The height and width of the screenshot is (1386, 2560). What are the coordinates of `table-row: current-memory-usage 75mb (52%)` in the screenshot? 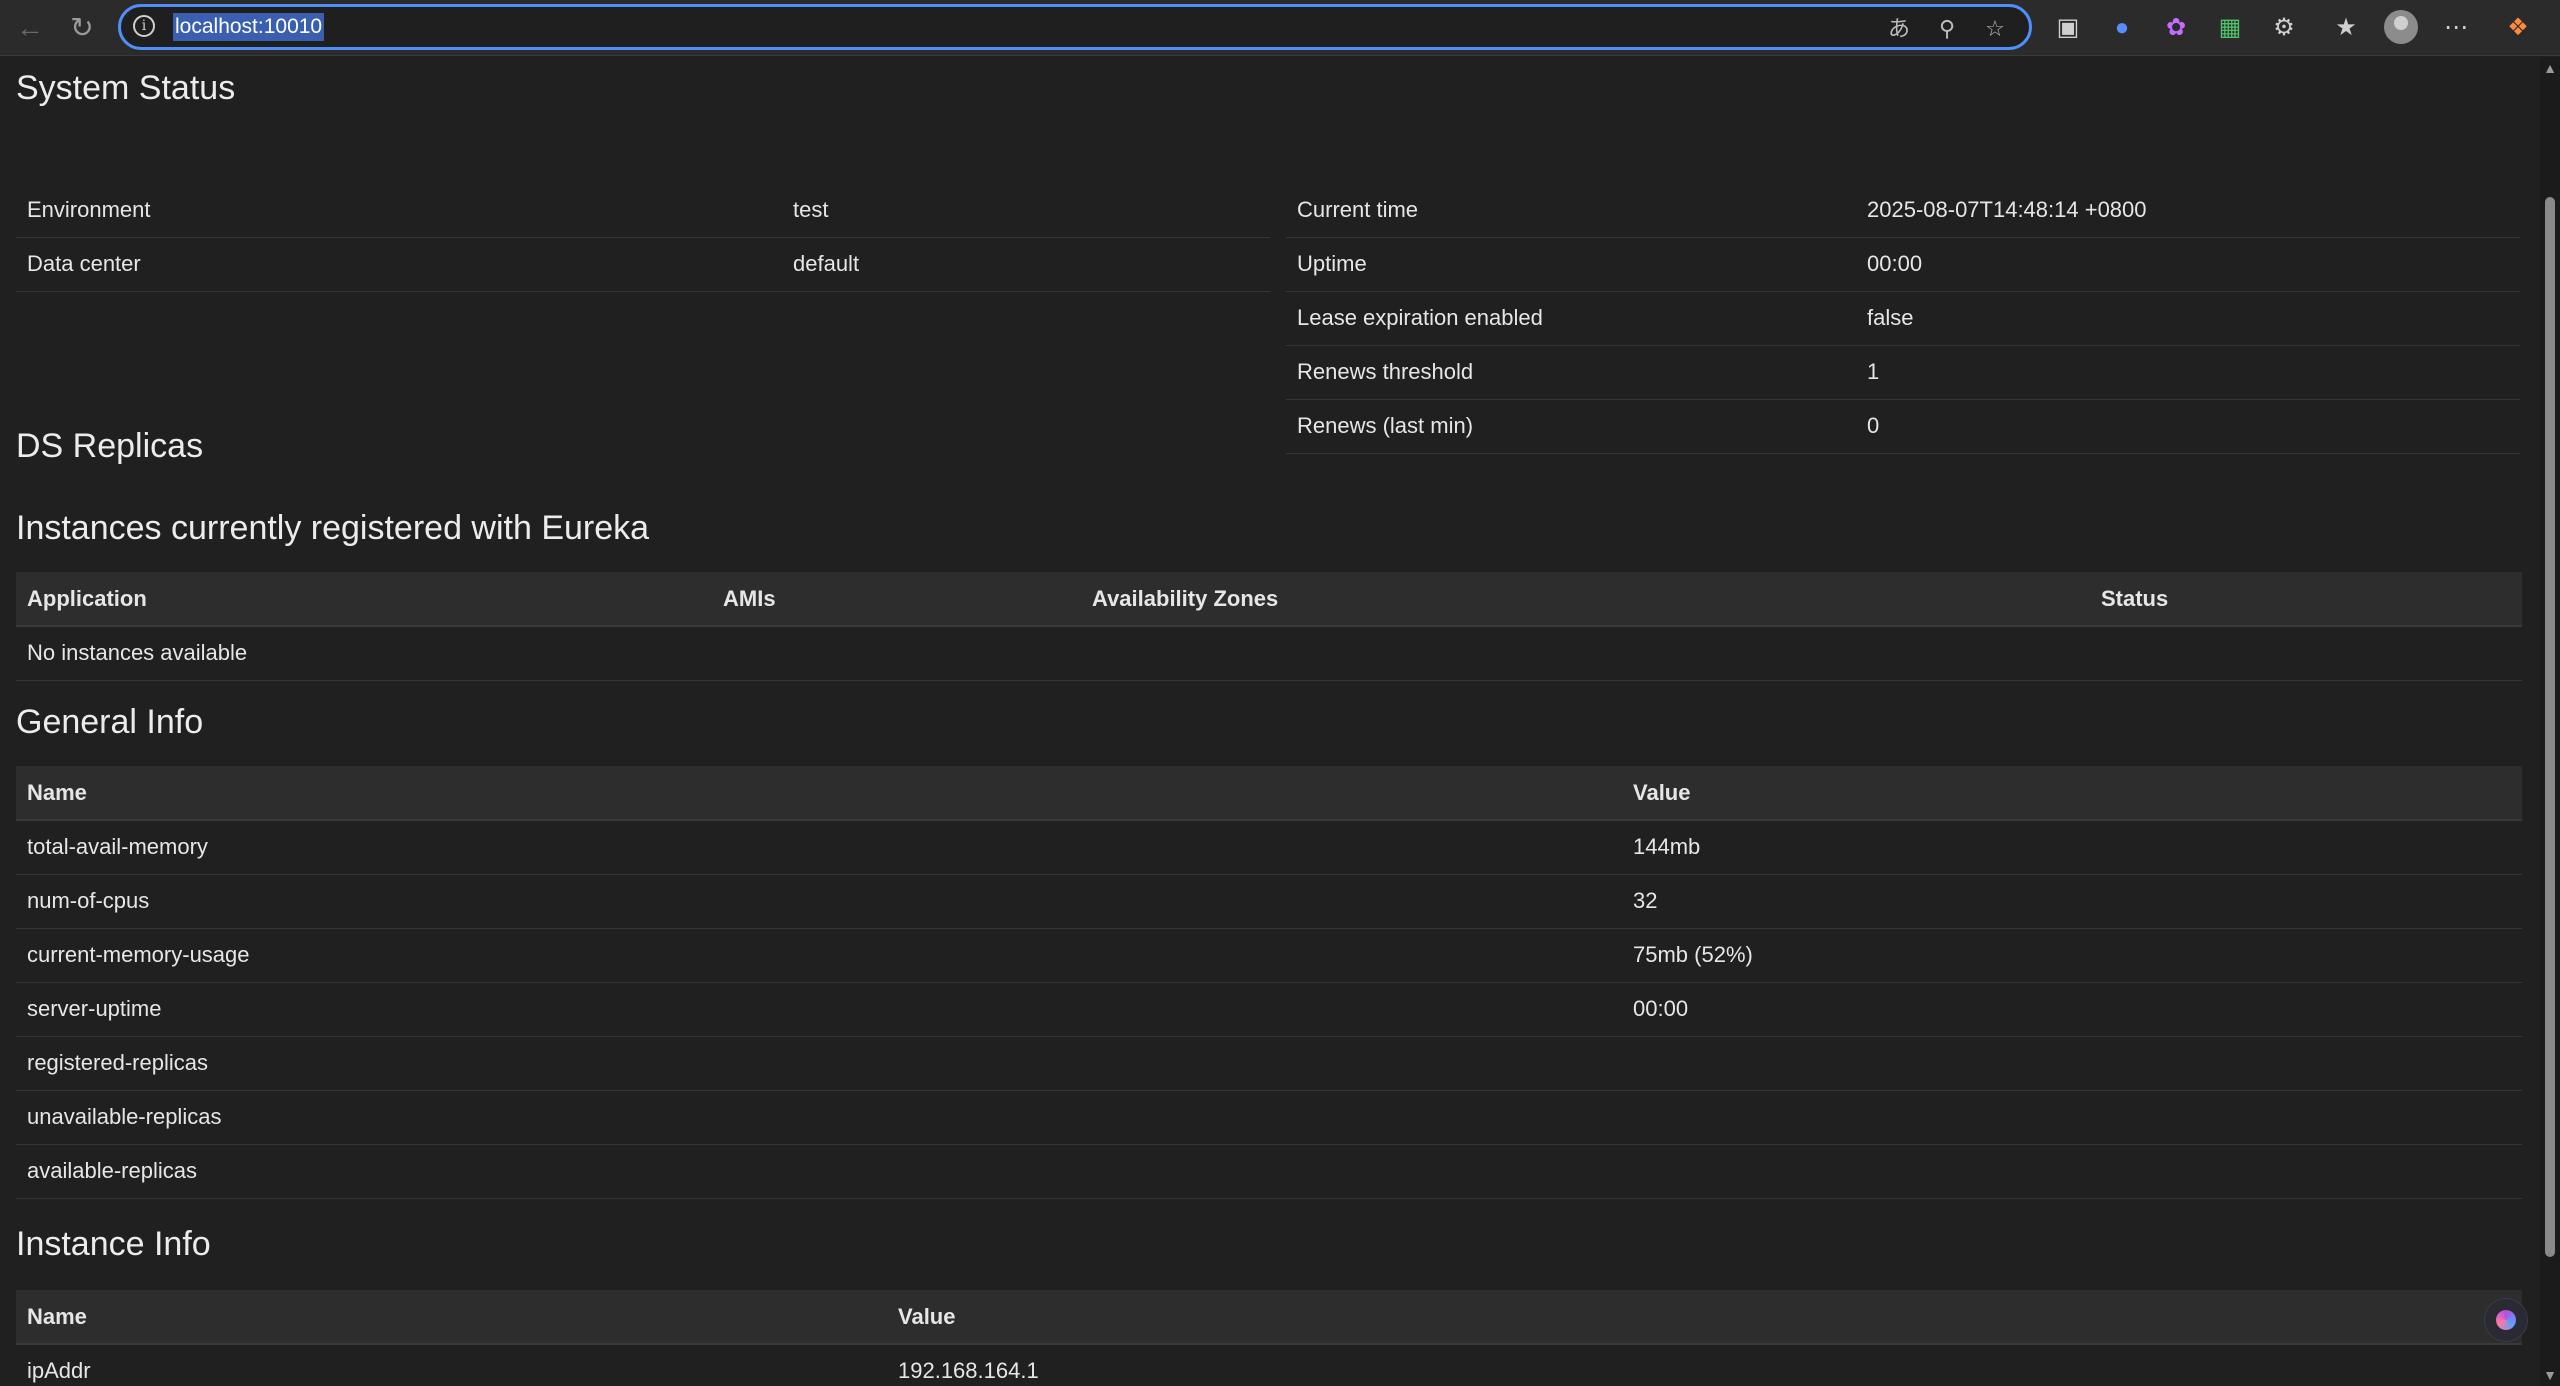 It's located at (1269, 955).